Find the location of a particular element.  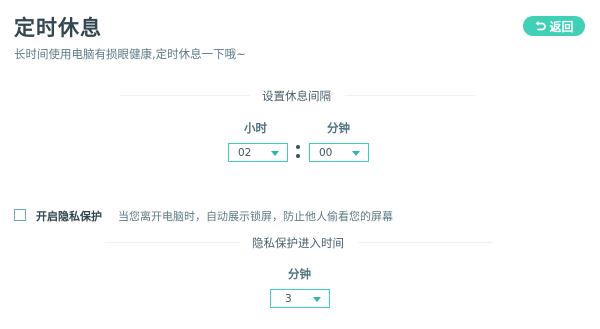

hour-select-value: 02 is located at coordinates (245, 153).